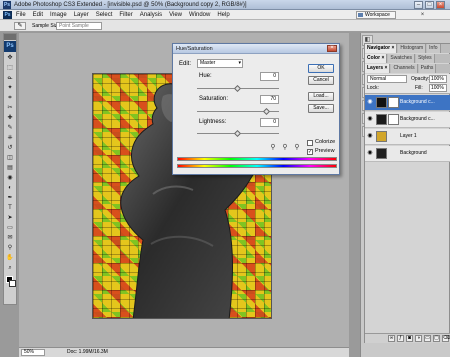 The image size is (450, 357). Describe the element at coordinates (10, 268) in the screenshot. I see `zoom-icon: ⌕` at that location.